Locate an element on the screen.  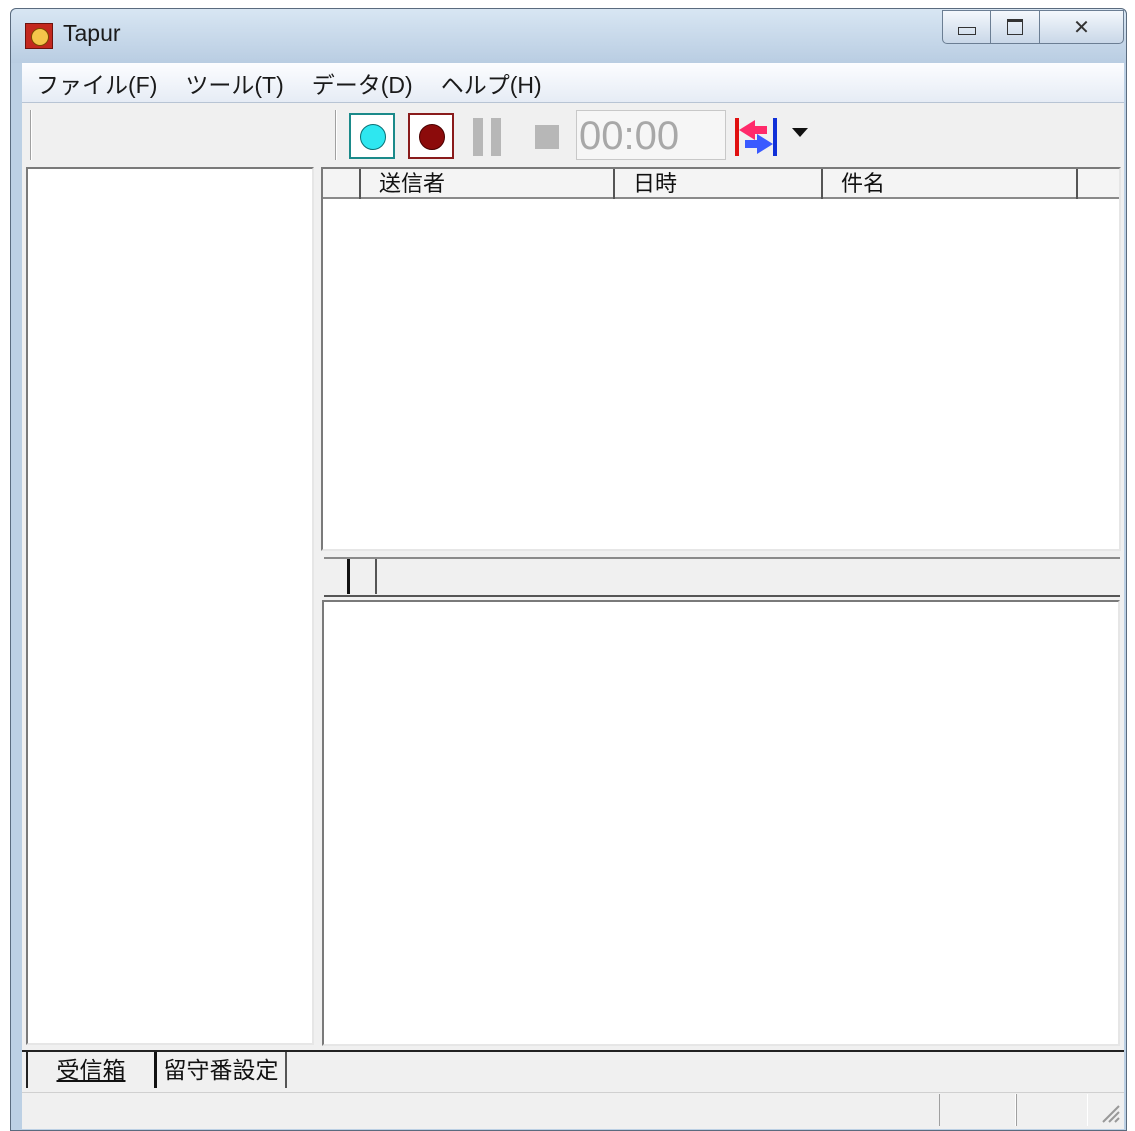
maximize-icon is located at coordinates (1015, 27).